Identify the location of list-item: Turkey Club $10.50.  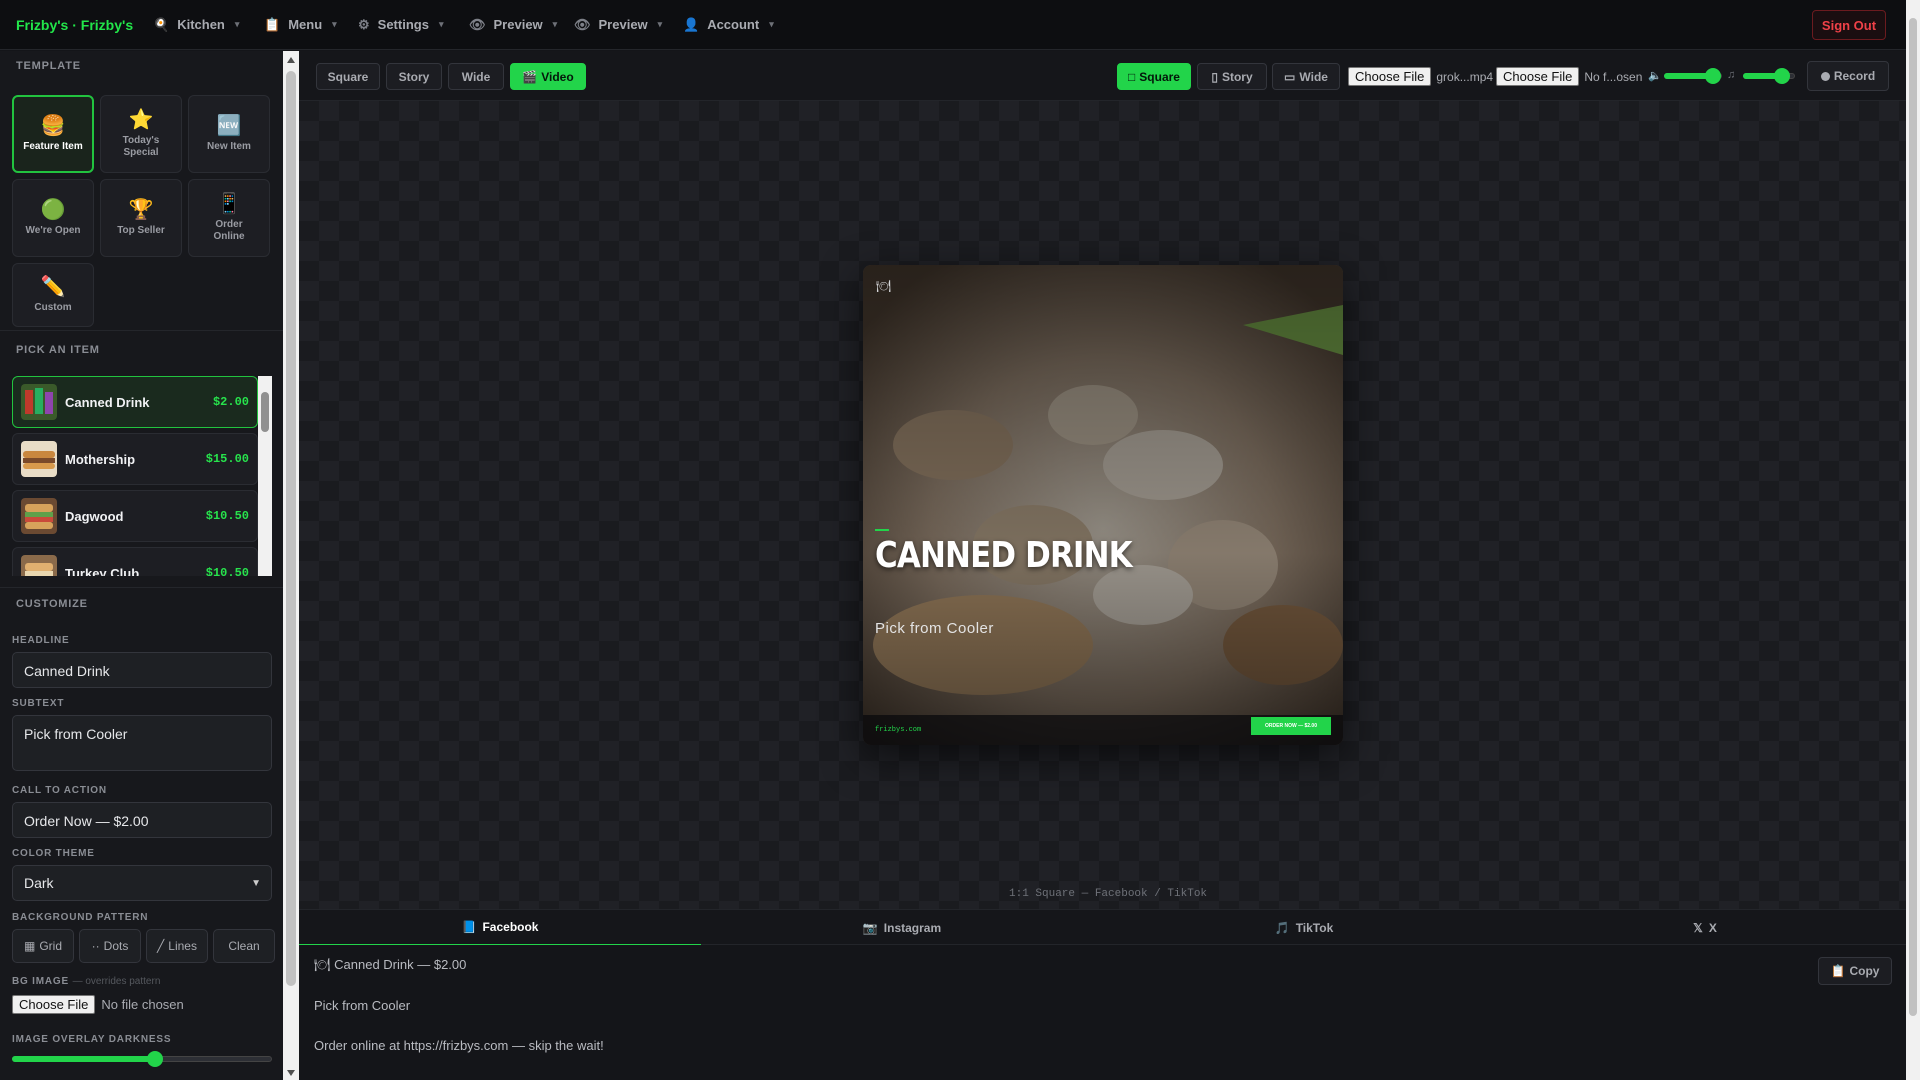
(135, 561).